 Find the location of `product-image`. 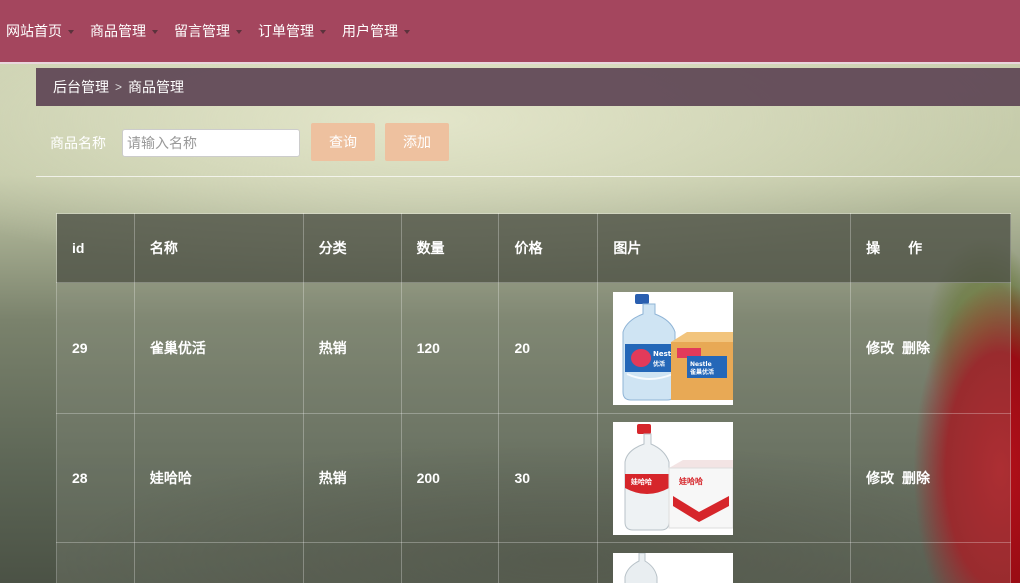

product-image is located at coordinates (673, 568).